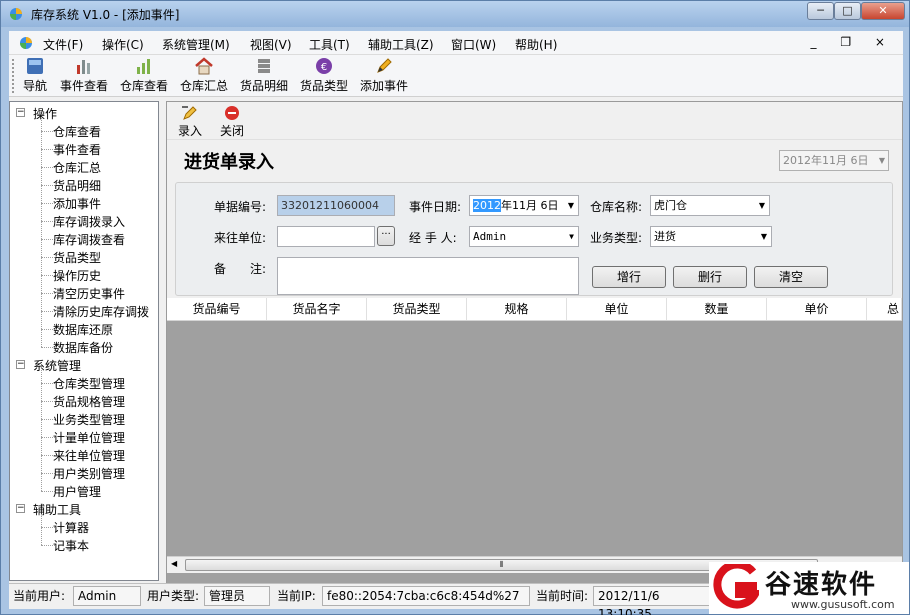 This screenshot has height=615, width=910. I want to click on tree-item: 库存调拨录入, so click(89, 221).